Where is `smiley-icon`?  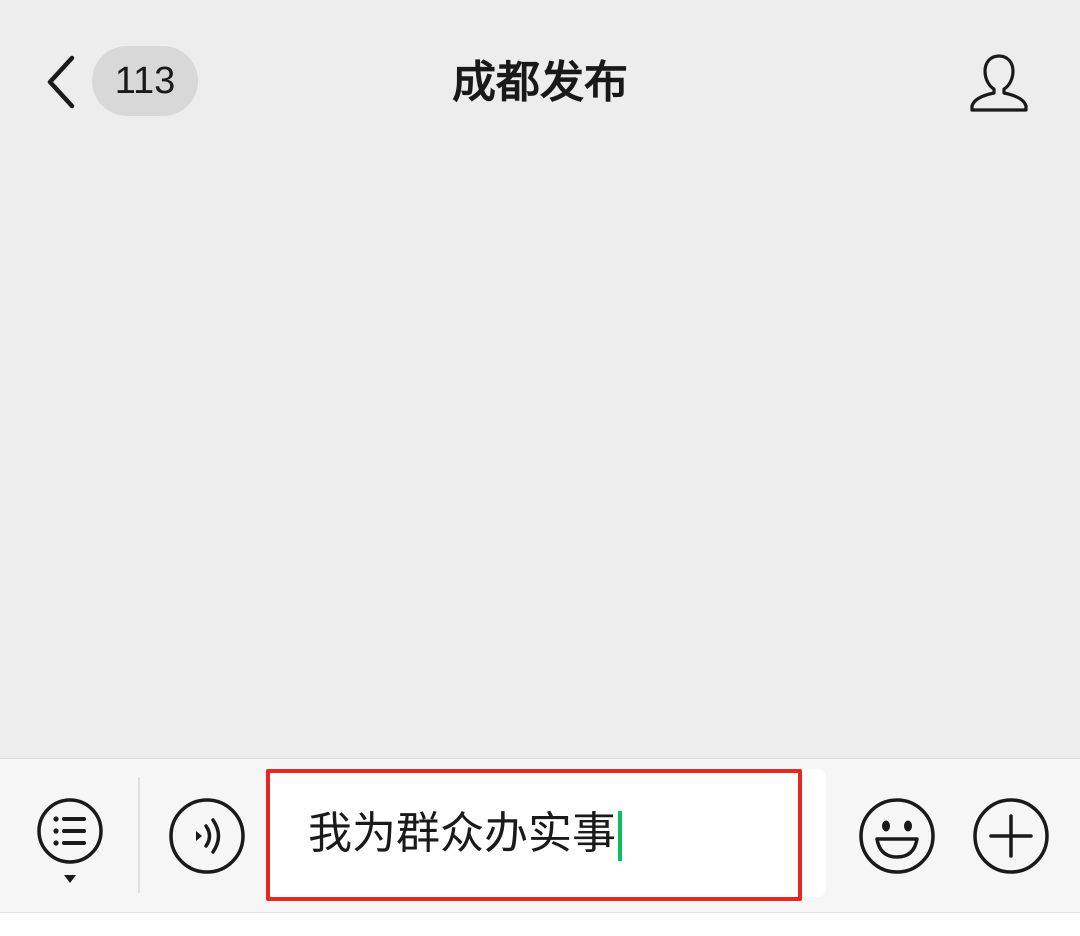 smiley-icon is located at coordinates (897, 836).